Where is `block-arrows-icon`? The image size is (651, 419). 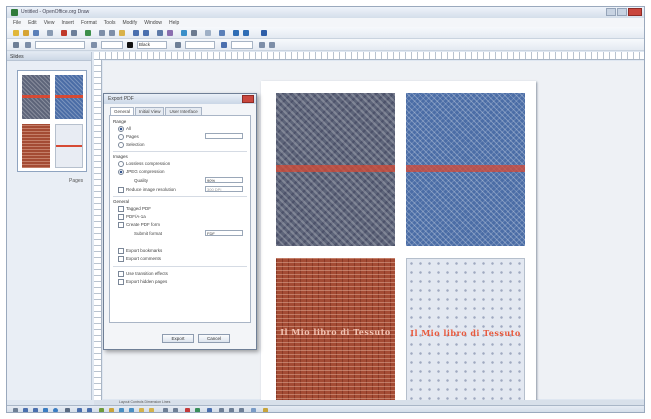 block-arrows-icon is located at coordinates (121, 410).